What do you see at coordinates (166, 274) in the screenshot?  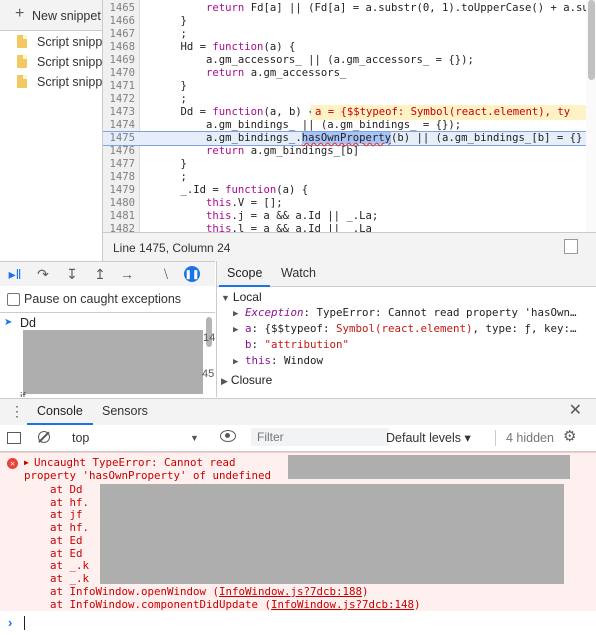 I see `deactivate-breakpoints-icon: ⧵` at bounding box center [166, 274].